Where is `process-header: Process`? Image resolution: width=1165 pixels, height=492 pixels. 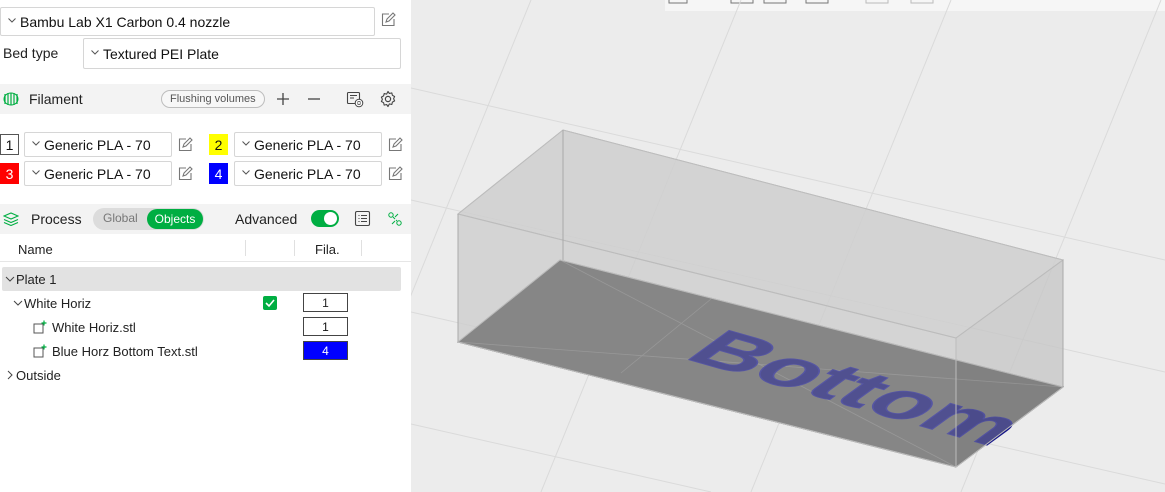
process-header: Process is located at coordinates (205, 219).